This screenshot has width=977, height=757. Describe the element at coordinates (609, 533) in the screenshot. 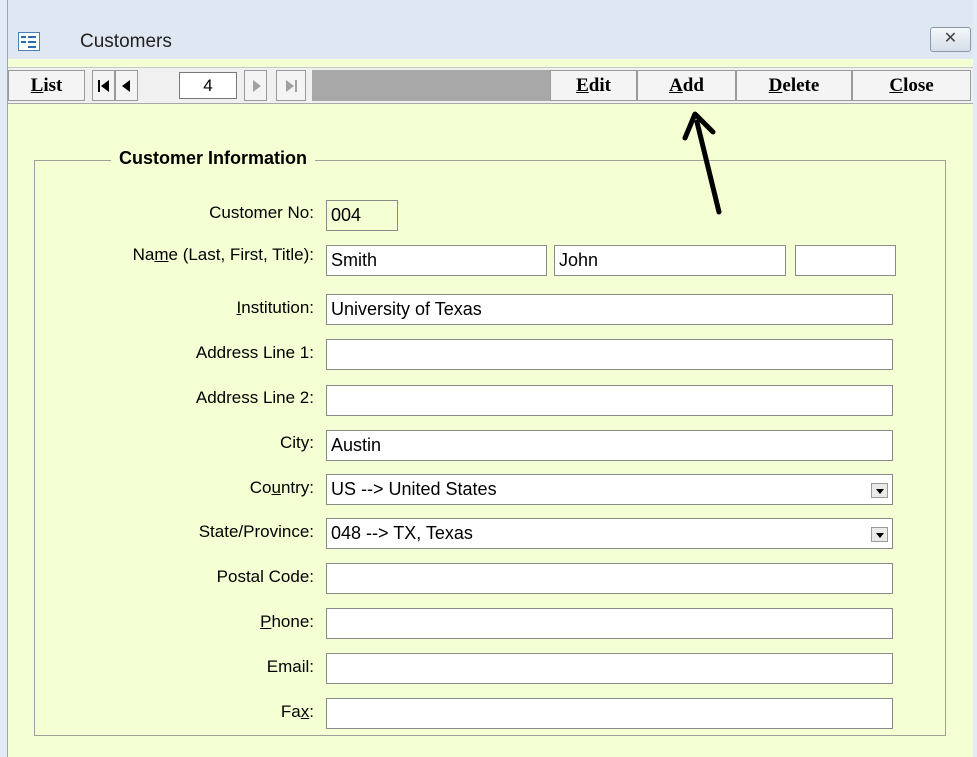

I see `state-province-select: 048 --> TX, Texas` at that location.